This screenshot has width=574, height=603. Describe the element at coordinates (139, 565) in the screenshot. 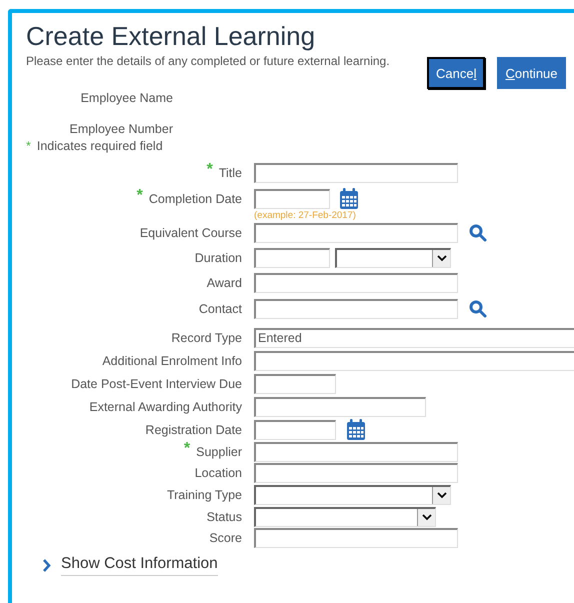

I see `show-cost-link: Show Cost Information` at that location.